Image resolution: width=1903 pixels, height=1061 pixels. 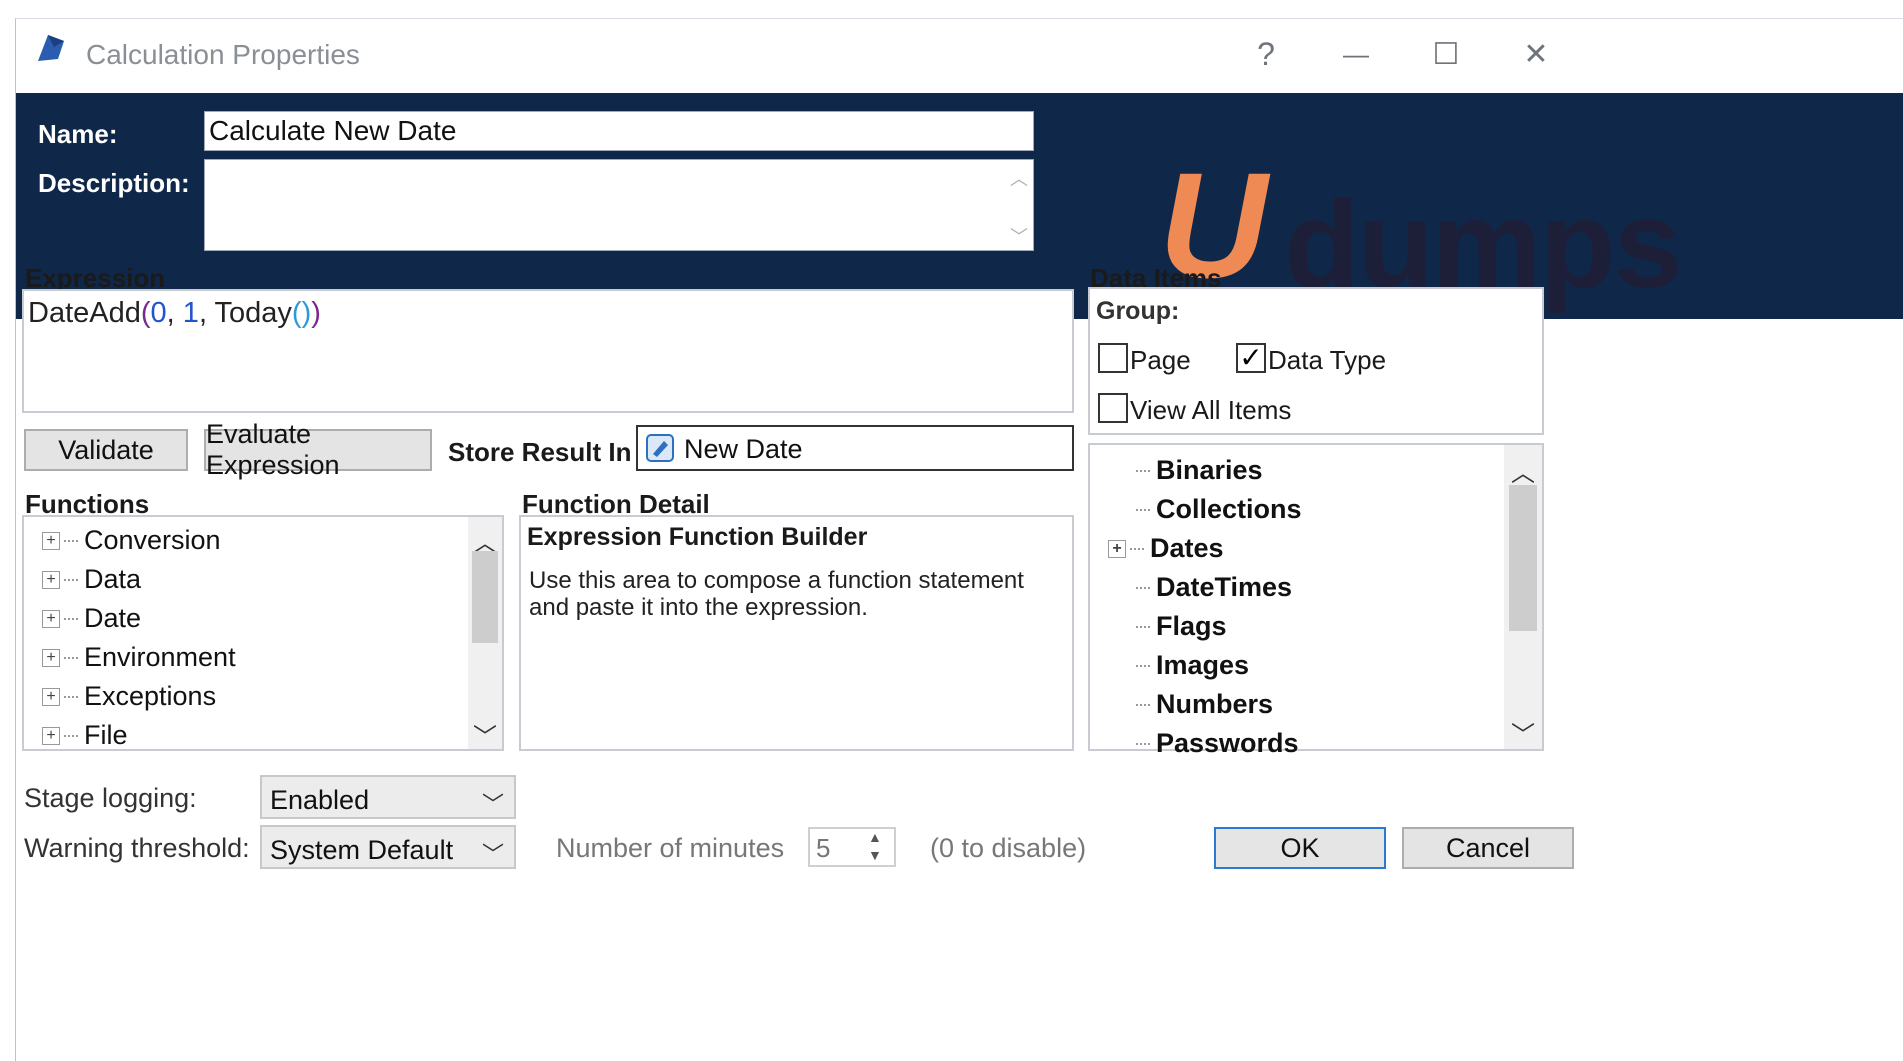 I want to click on data-type-checkbox: ✓, so click(x=1251, y=358).